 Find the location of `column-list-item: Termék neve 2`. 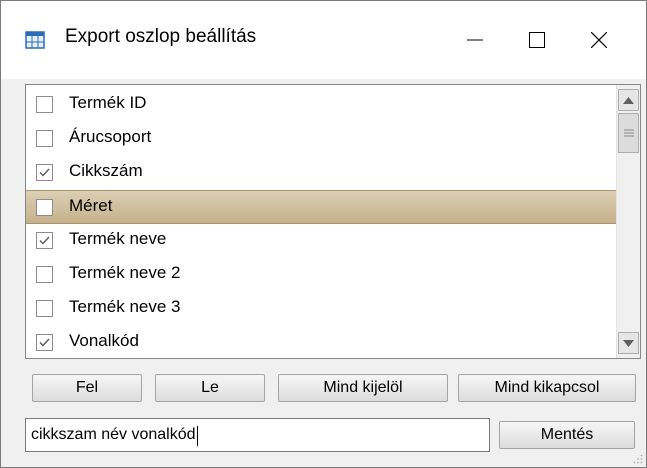

column-list-item: Termék neve 2 is located at coordinates (321, 275).